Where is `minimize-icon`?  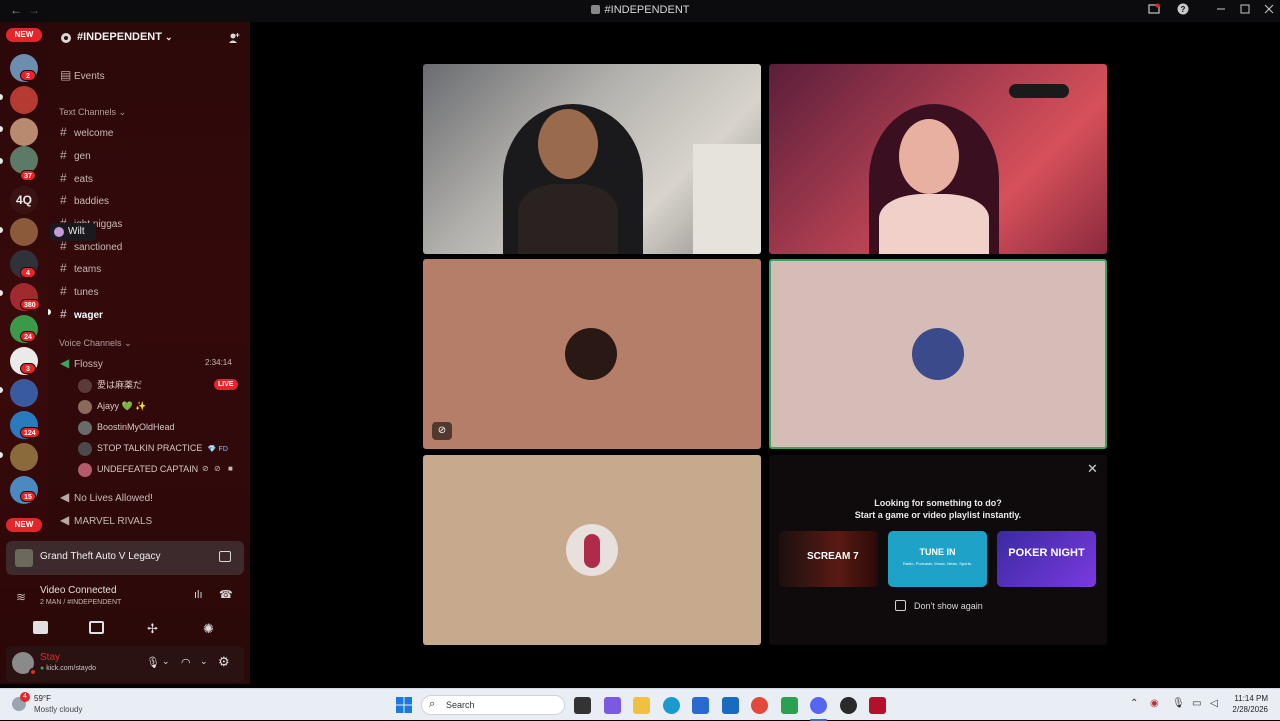
minimize-icon is located at coordinates (1221, 10).